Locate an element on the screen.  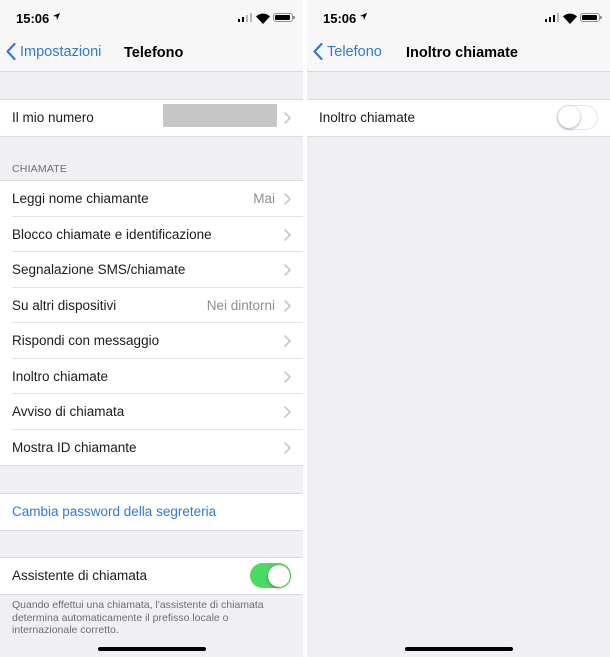
call-setting-label: Inoltro chiamate is located at coordinates (60, 376).